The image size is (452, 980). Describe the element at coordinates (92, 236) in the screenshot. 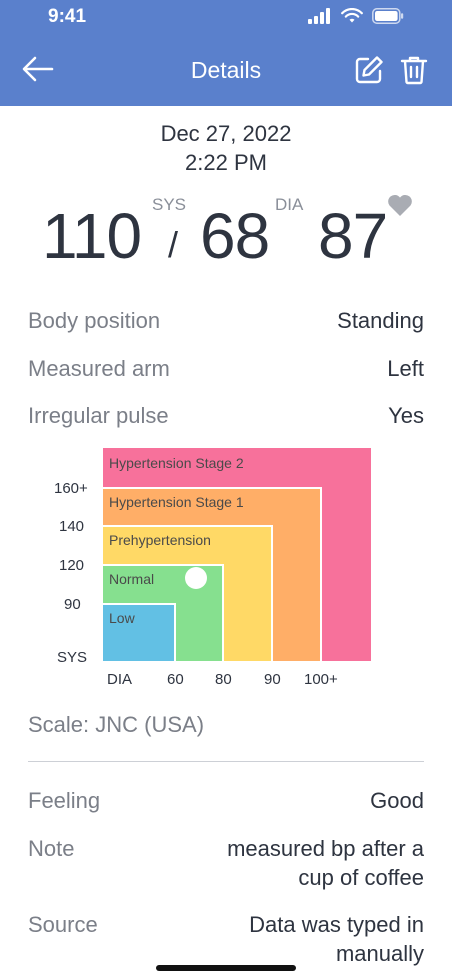

I see `systolic-value: 110` at that location.